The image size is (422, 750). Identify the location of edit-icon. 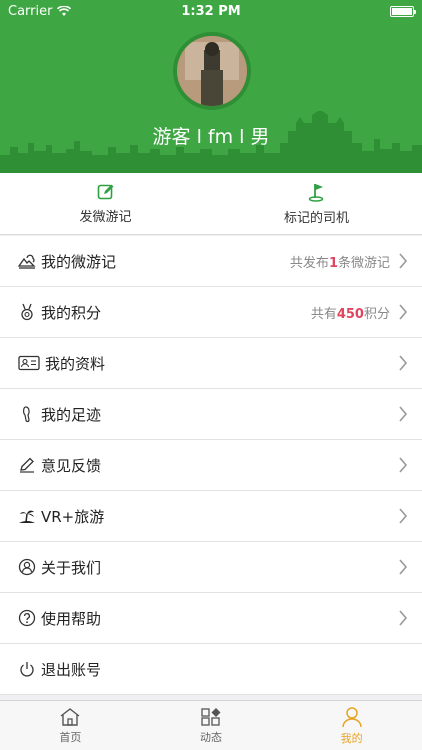
(105, 191).